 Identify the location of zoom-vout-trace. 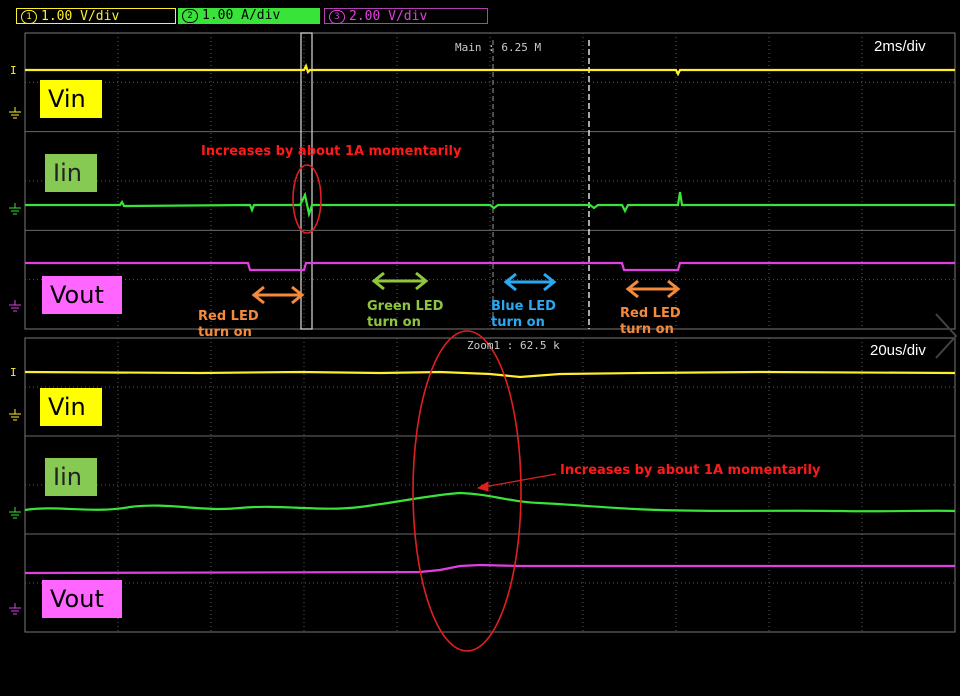
(489, 569).